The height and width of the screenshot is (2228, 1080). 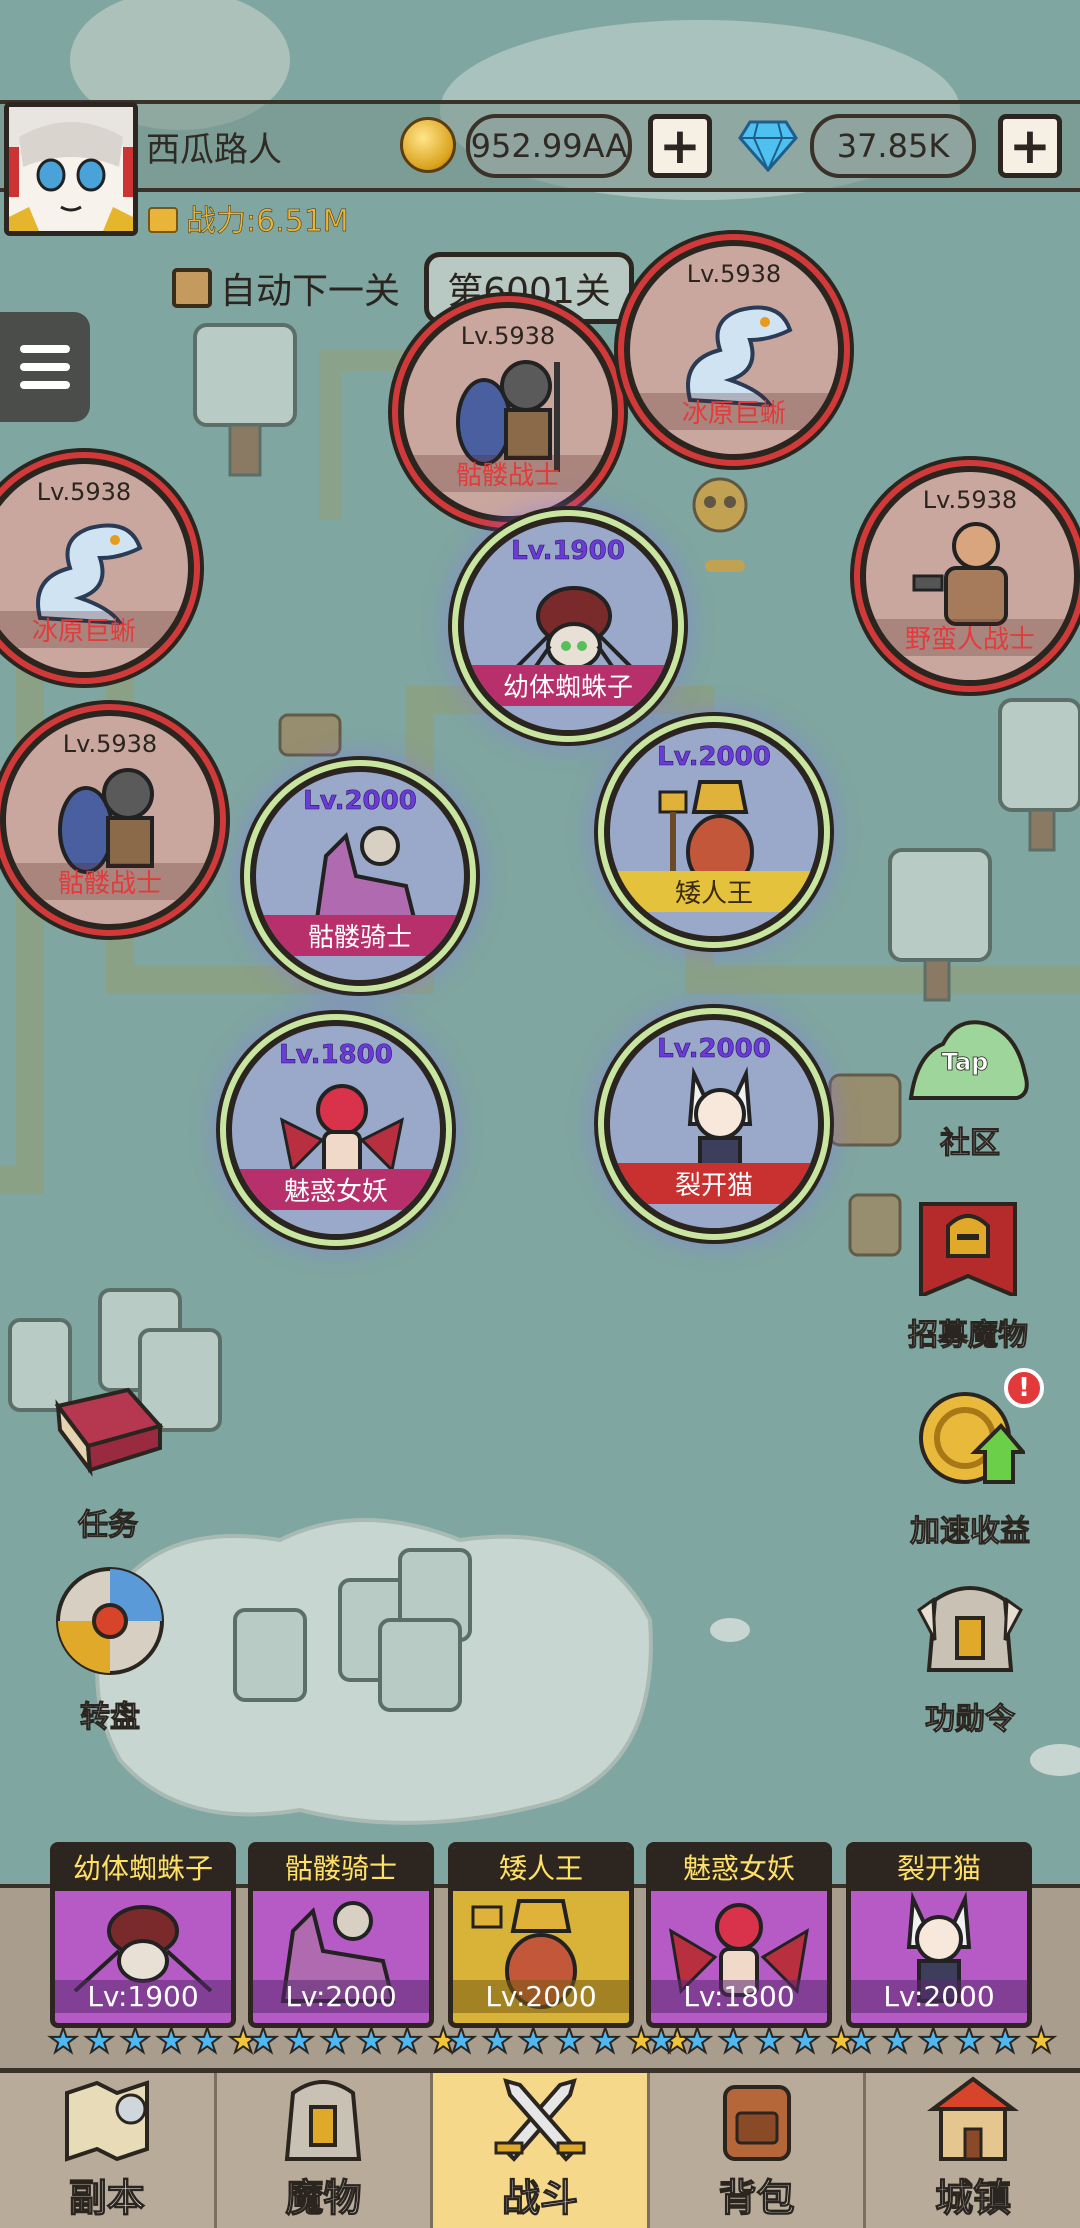 I want to click on quest-button: 任务, so click(x=108, y=1465).